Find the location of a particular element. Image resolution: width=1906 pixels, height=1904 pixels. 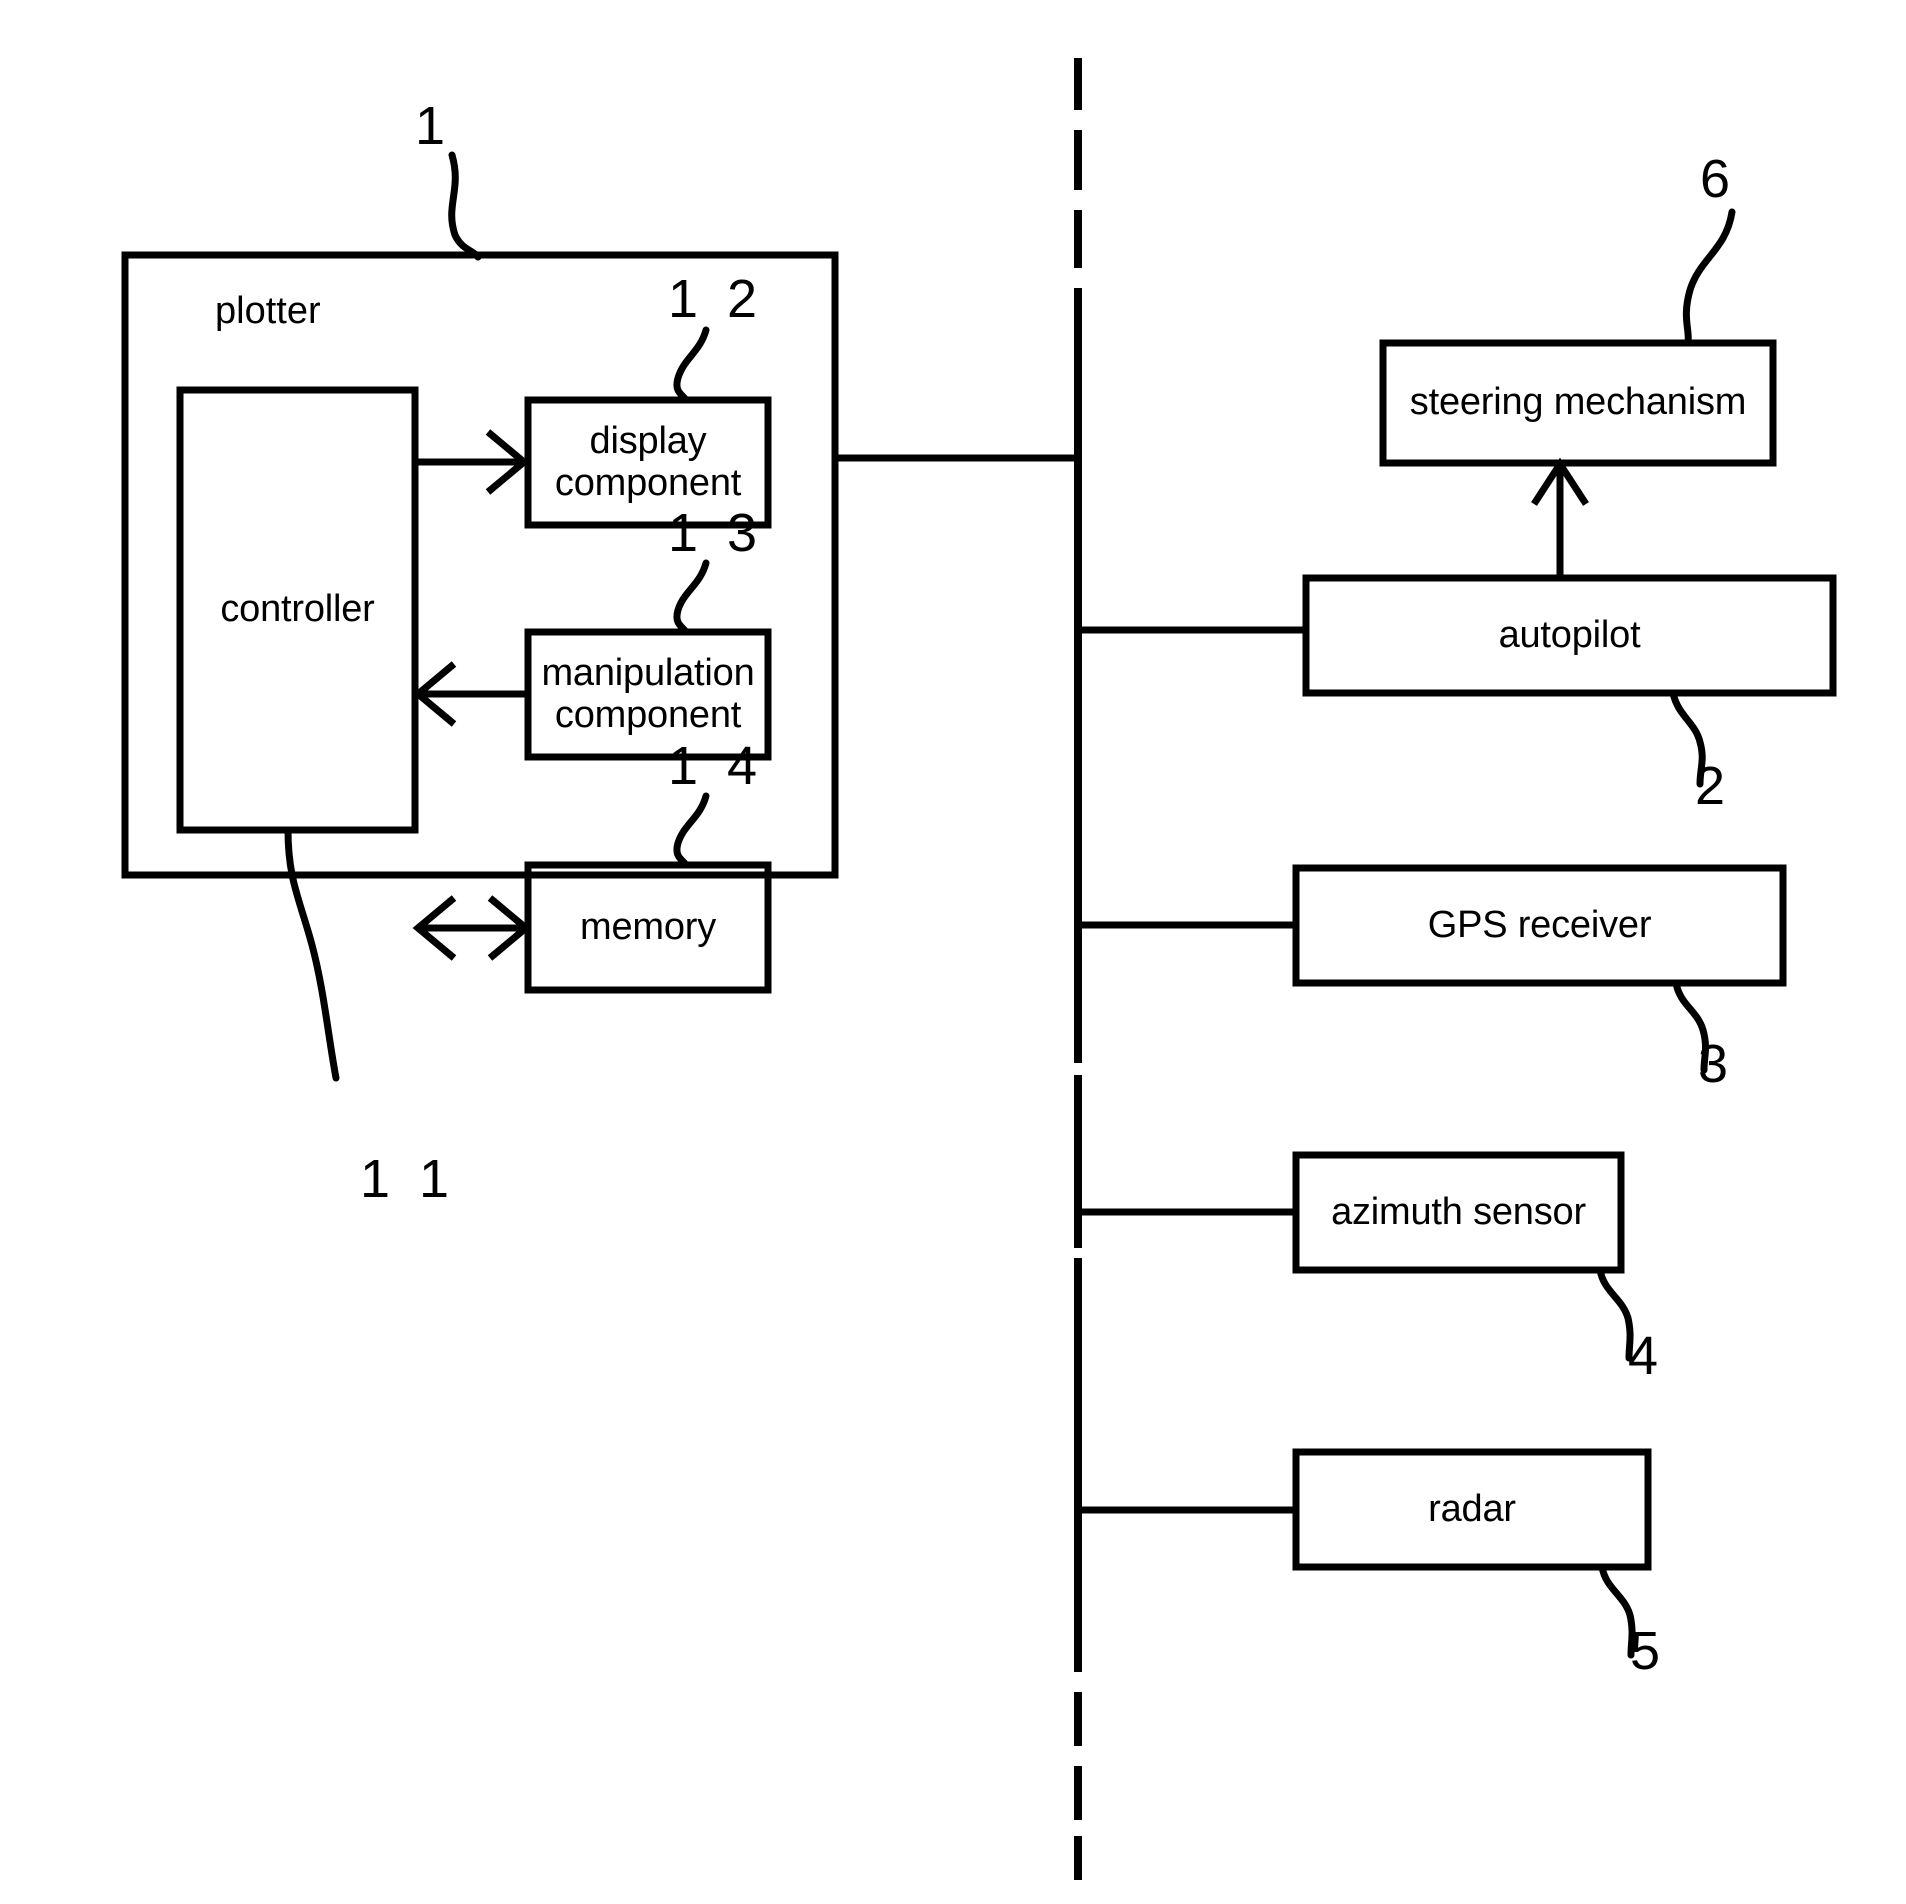

reference-numeral-14: 1 4 is located at coordinates (716, 766).